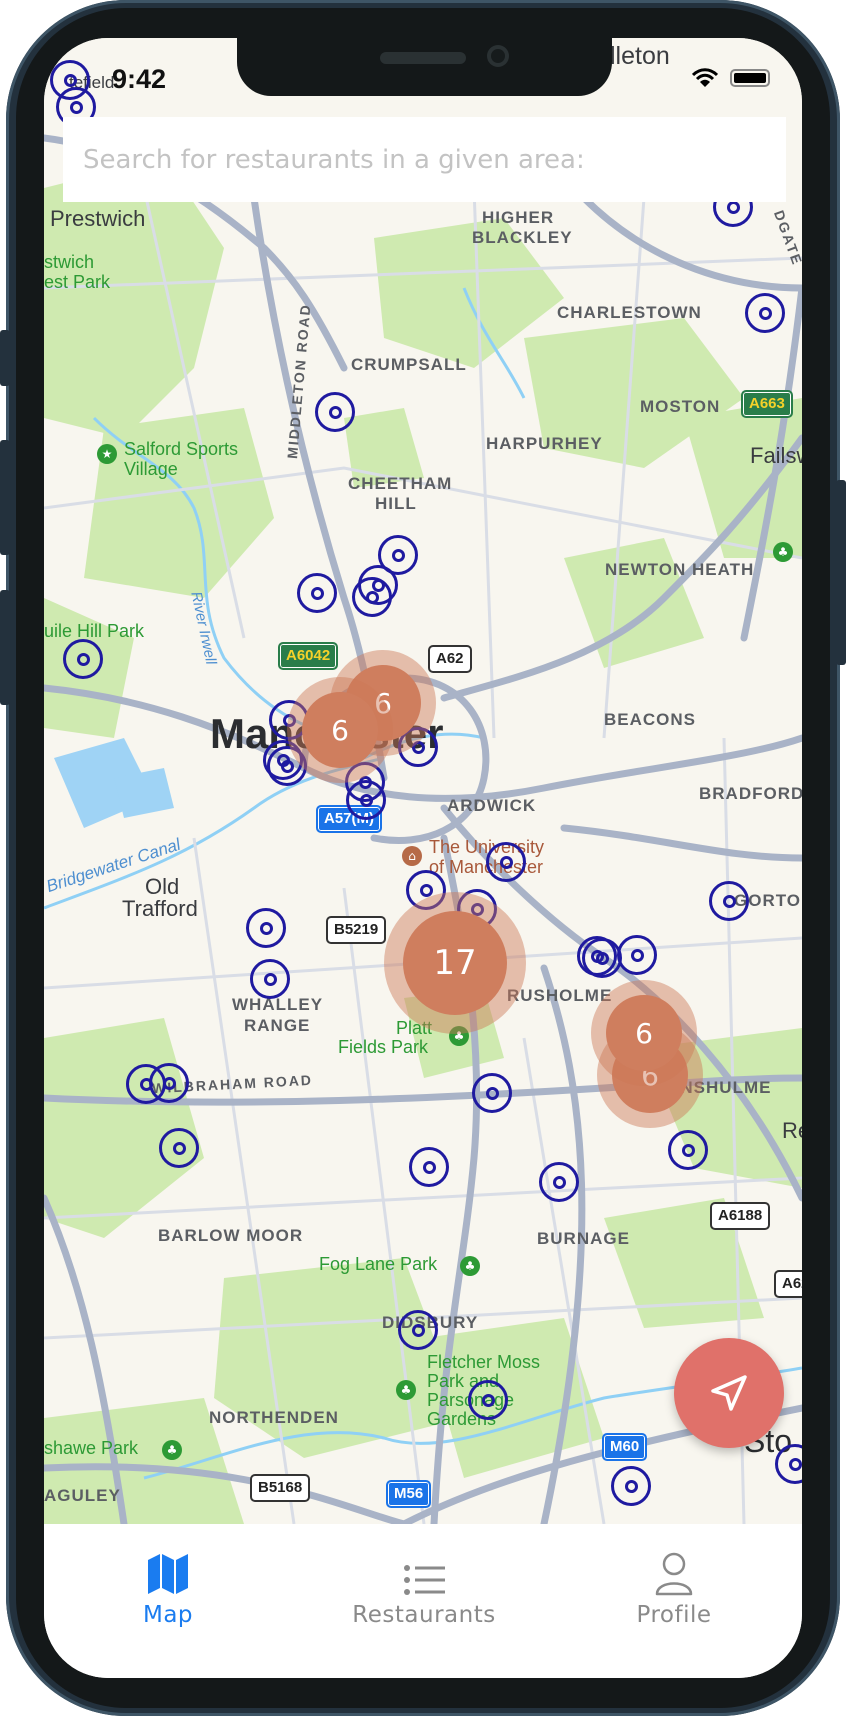 The height and width of the screenshot is (1716, 846). I want to click on label-old-trafford-2: Trafford, so click(160, 908).